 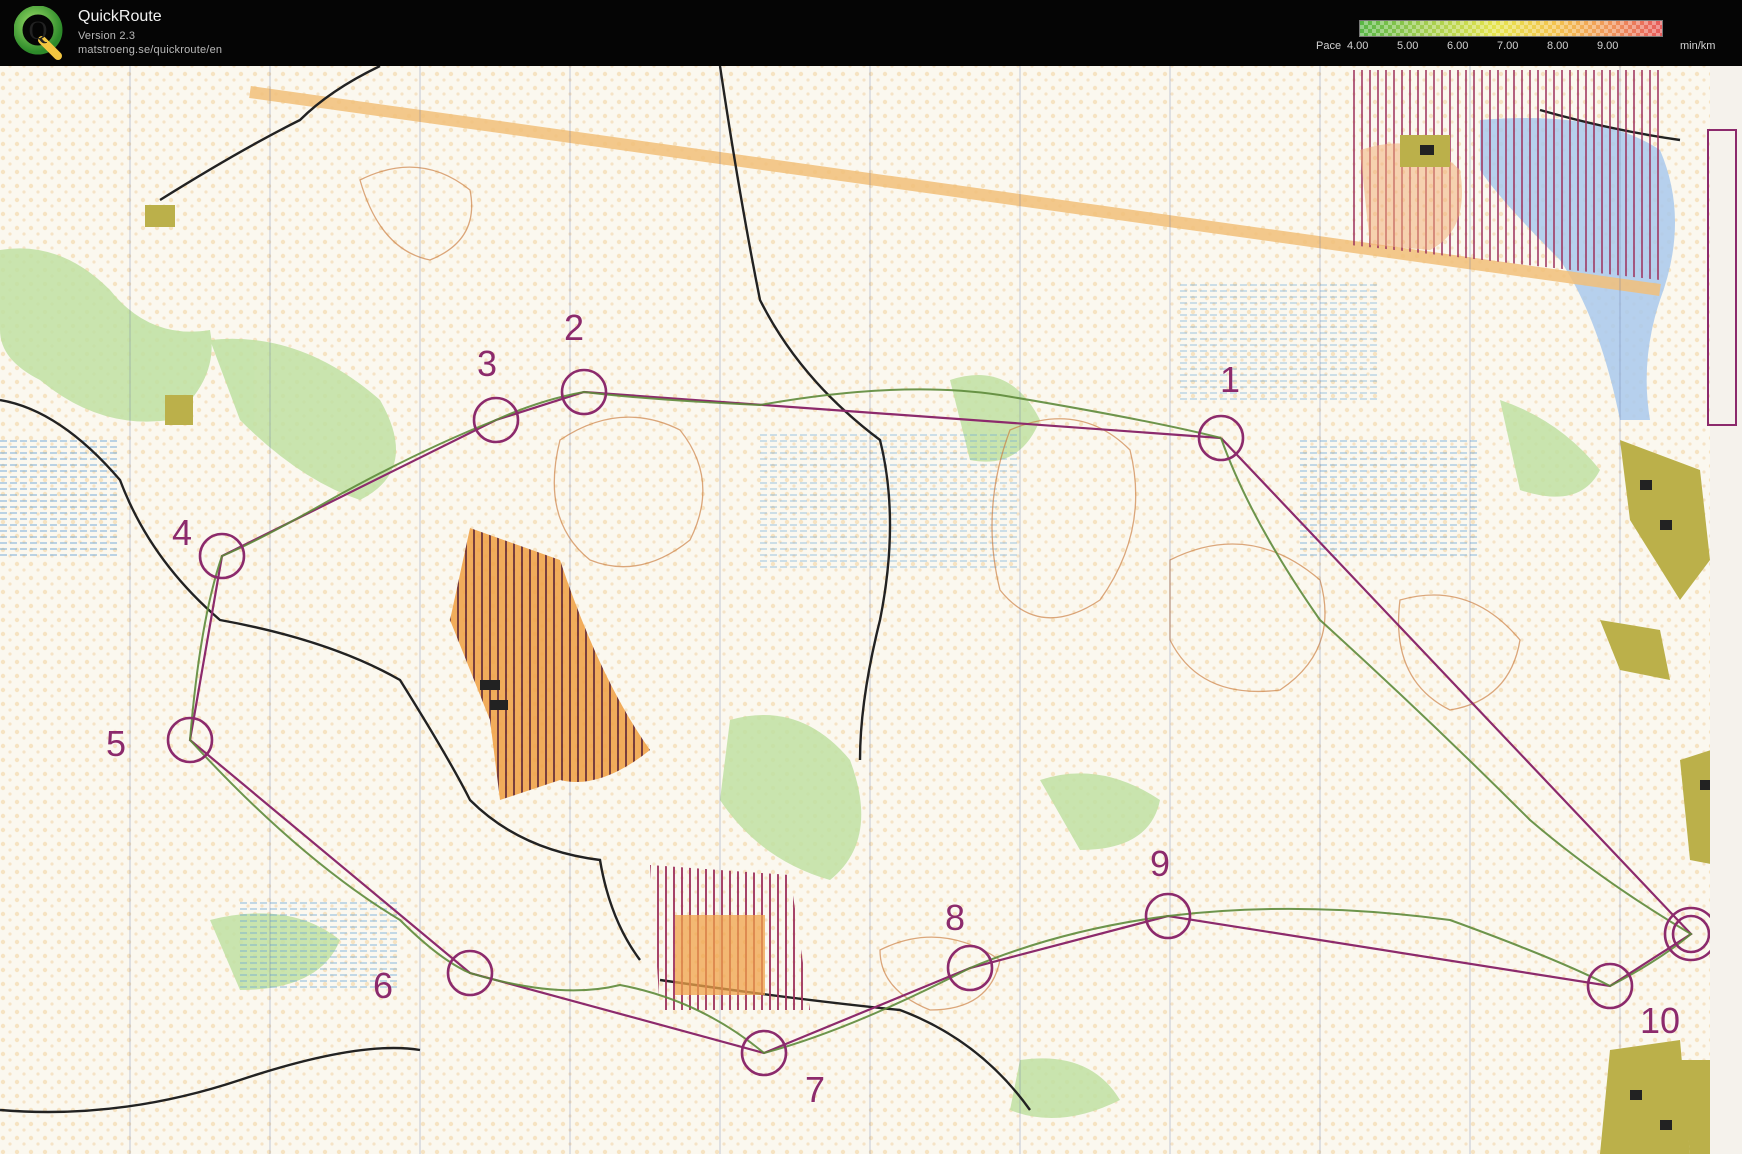 What do you see at coordinates (1358, 46) in the screenshot?
I see `pace-tick: 4.00` at bounding box center [1358, 46].